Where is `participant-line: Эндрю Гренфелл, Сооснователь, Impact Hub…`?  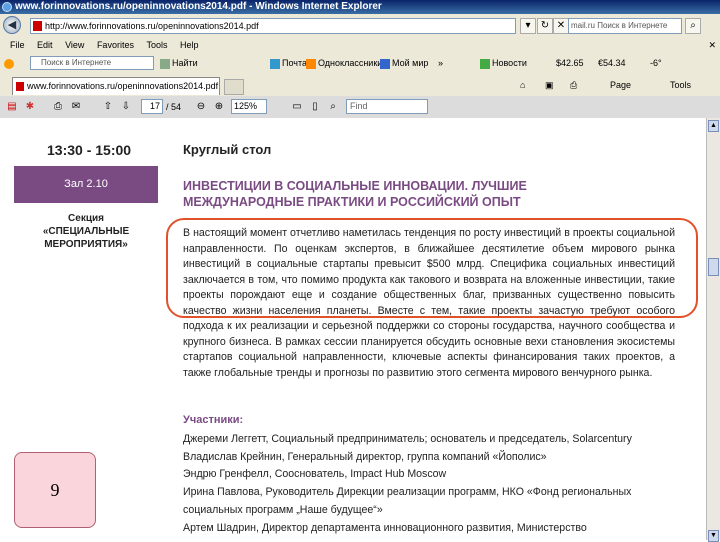
participant-line: Эндрю Гренфелл, Сооснователь, Impact Hub… is located at coordinates (315, 474).